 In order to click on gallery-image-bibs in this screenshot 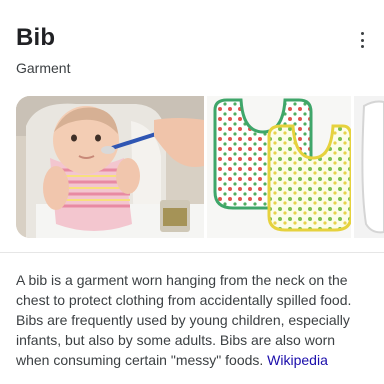, I will do `click(279, 167)`.